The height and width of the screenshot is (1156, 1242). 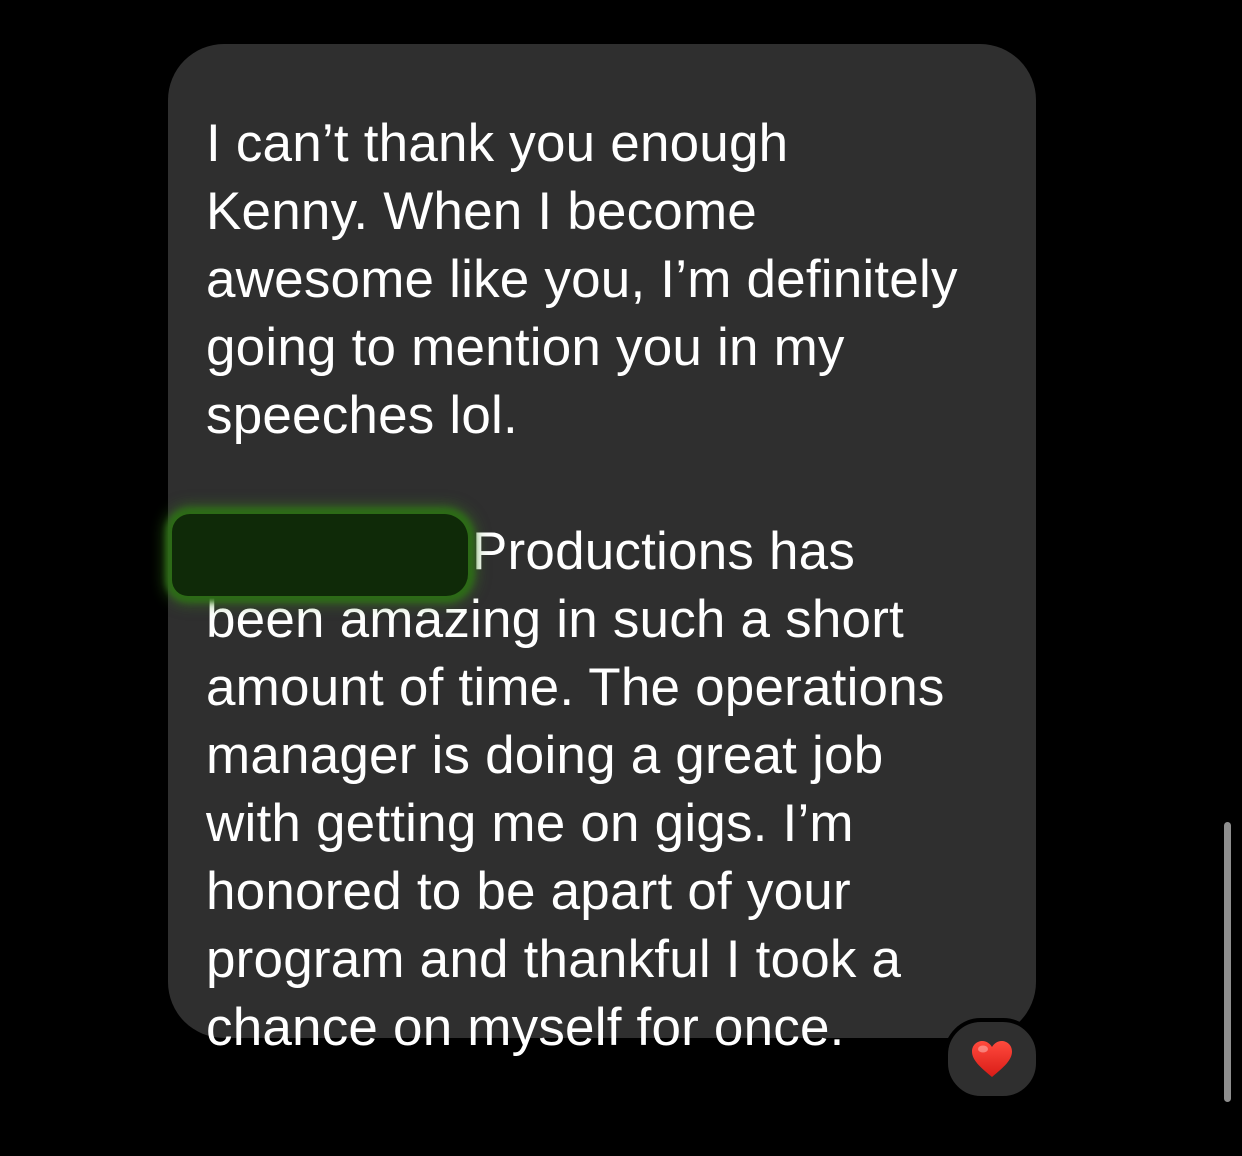 I want to click on message-line: speeches lol., so click(x=362, y=415).